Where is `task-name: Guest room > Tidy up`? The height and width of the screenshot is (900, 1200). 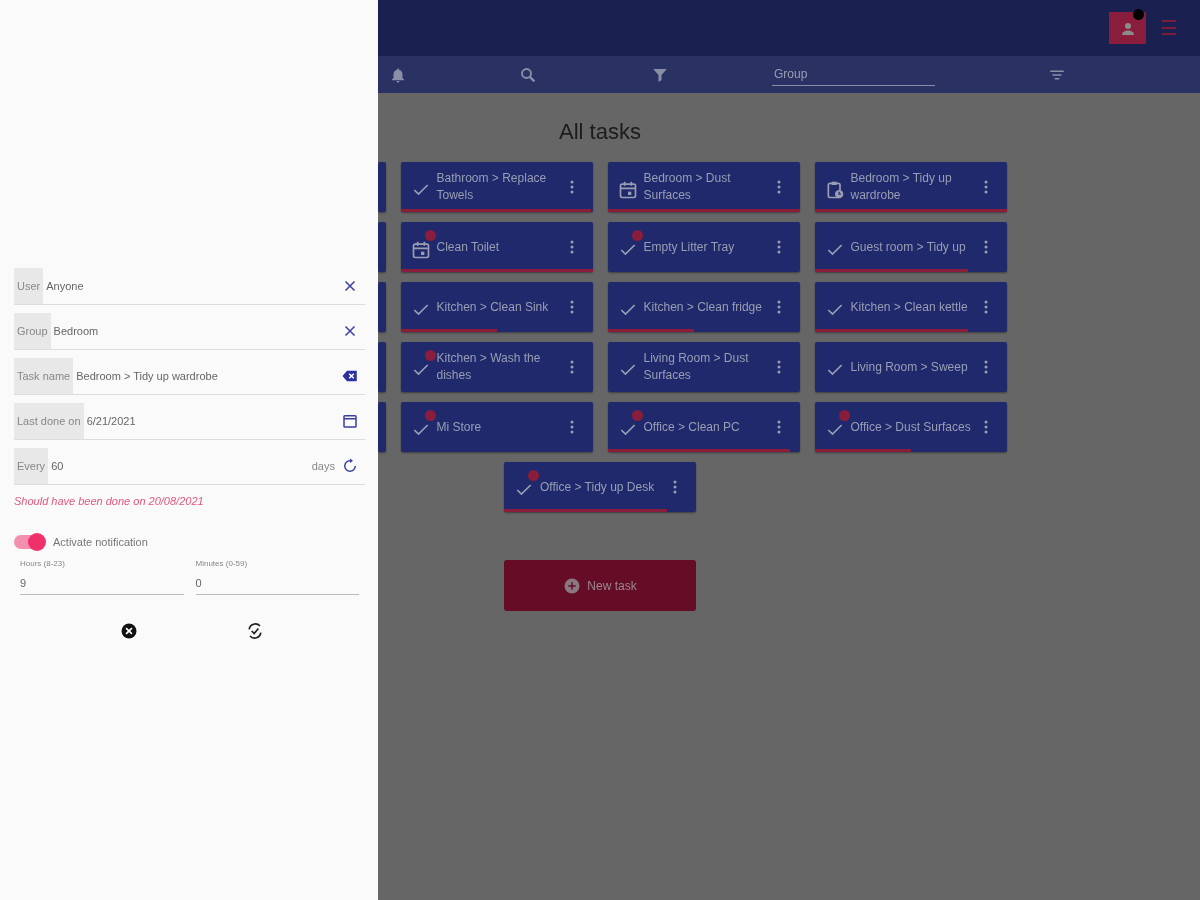 task-name: Guest room > Tidy up is located at coordinates (908, 247).